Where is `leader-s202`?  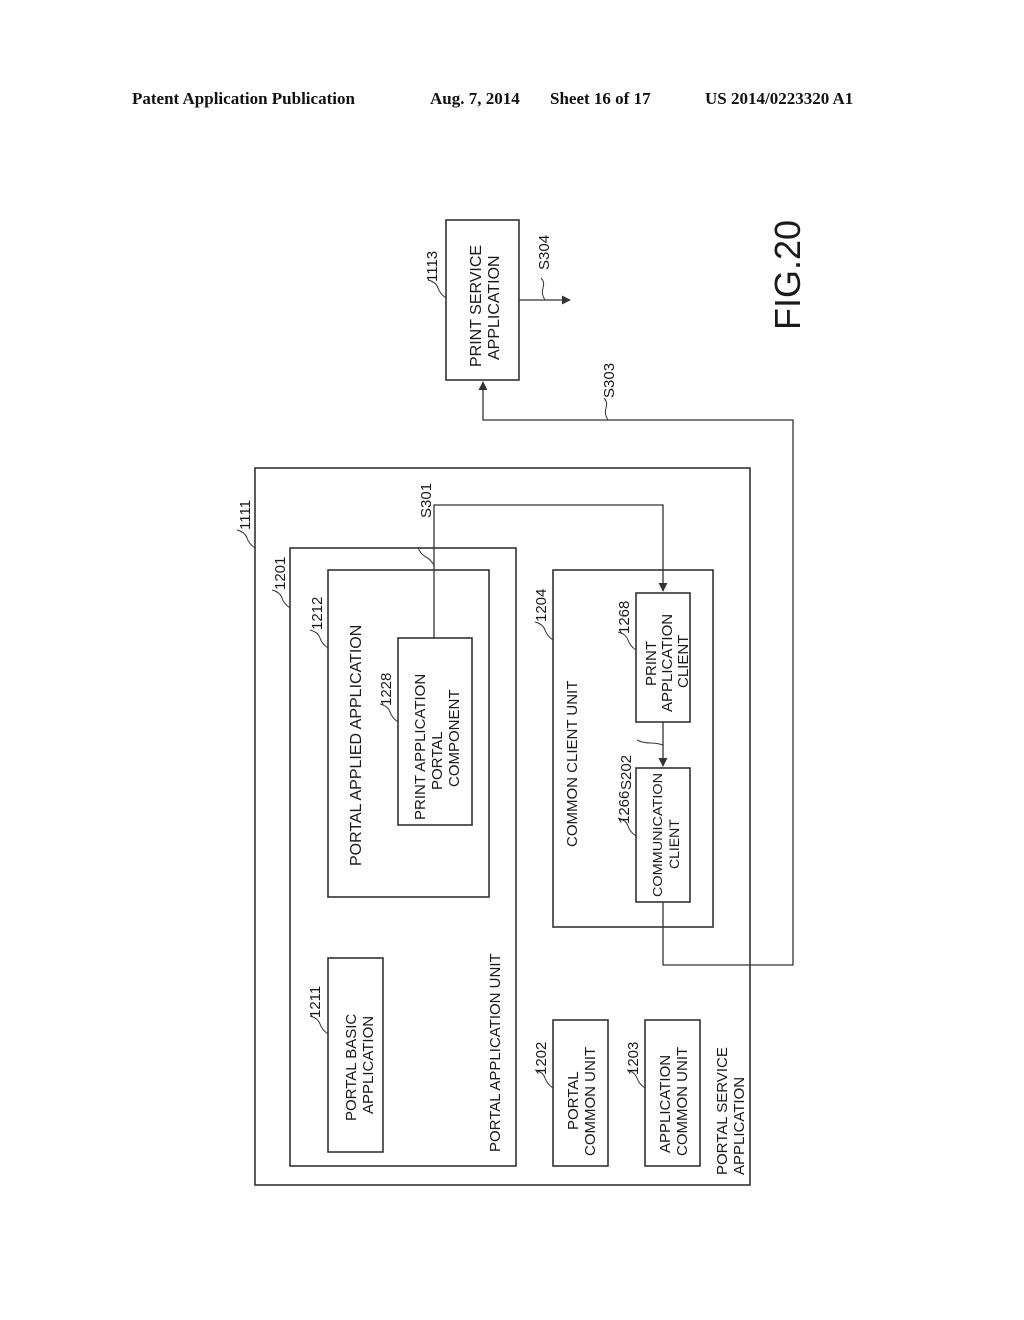 leader-s202 is located at coordinates (650, 742).